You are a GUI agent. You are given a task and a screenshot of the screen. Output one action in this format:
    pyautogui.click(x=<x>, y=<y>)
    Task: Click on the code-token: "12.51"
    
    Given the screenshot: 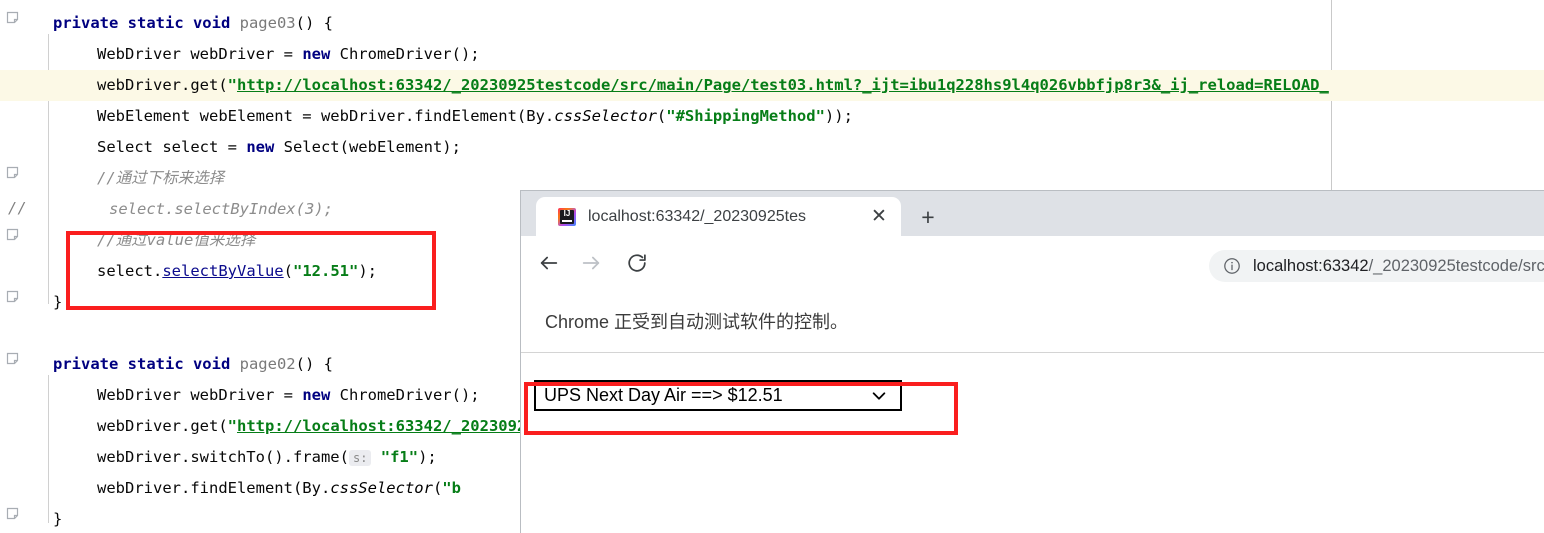 What is the action you would take?
    pyautogui.click(x=326, y=271)
    